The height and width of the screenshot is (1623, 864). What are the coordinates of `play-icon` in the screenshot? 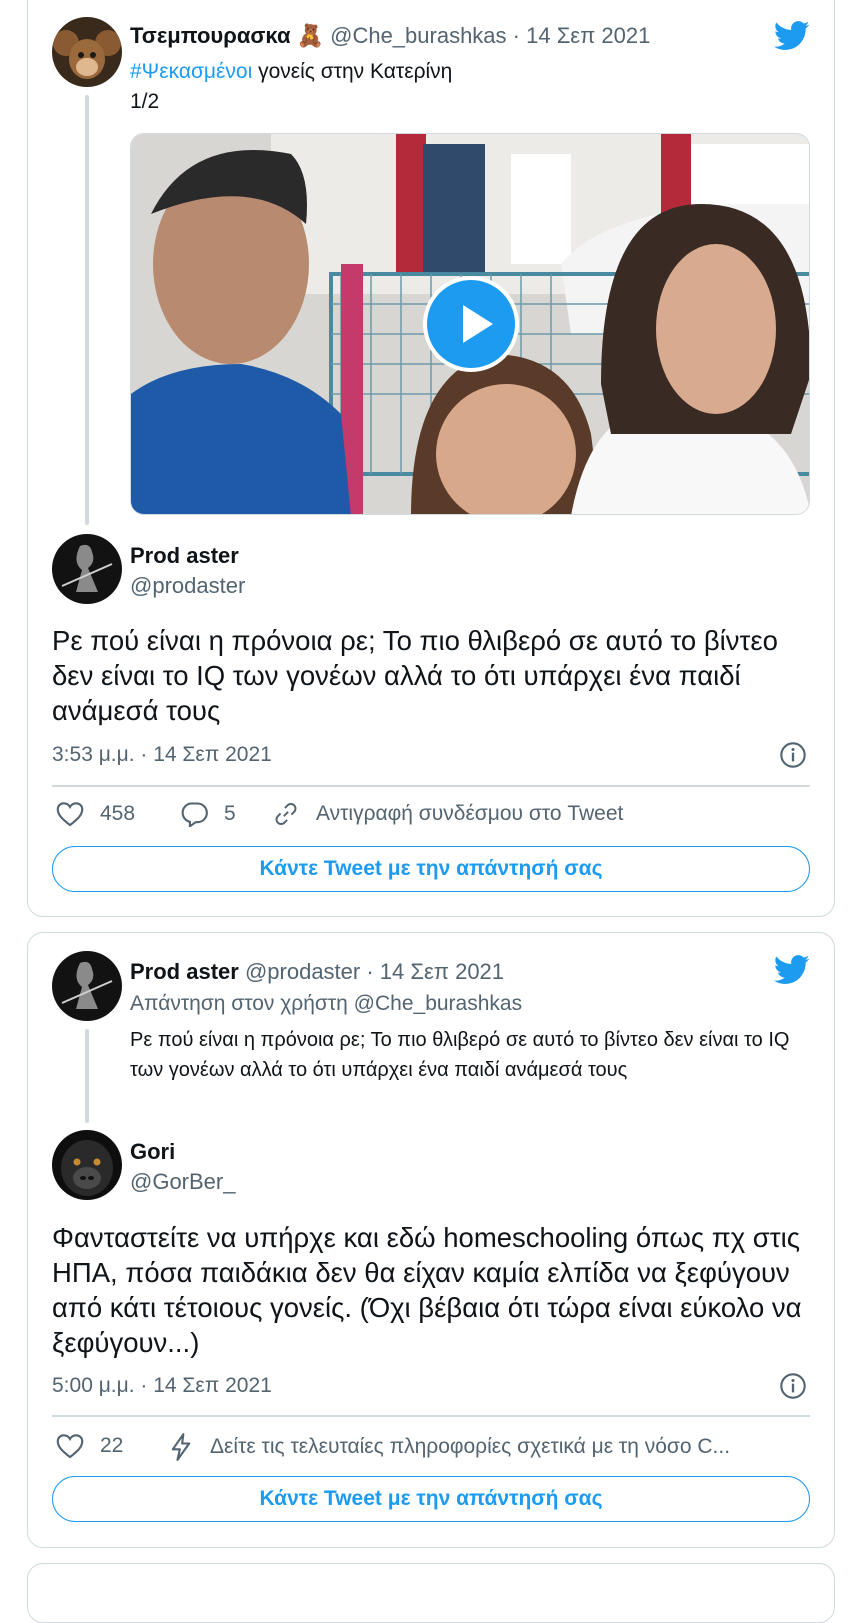 It's located at (471, 324).